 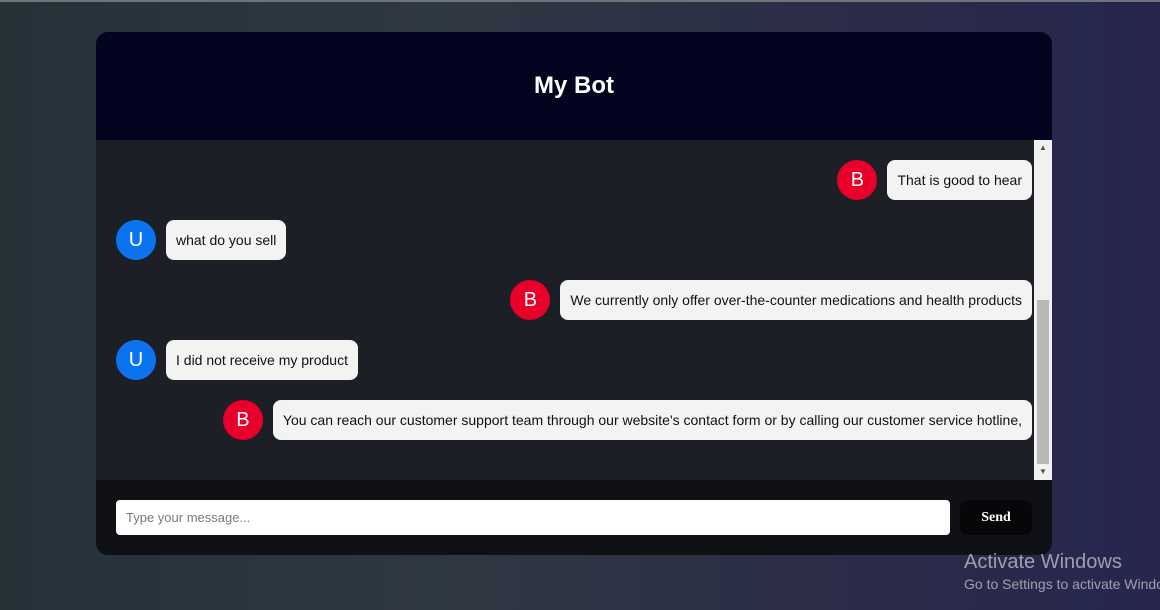 I want to click on chat-header: My Bot, so click(x=574, y=86).